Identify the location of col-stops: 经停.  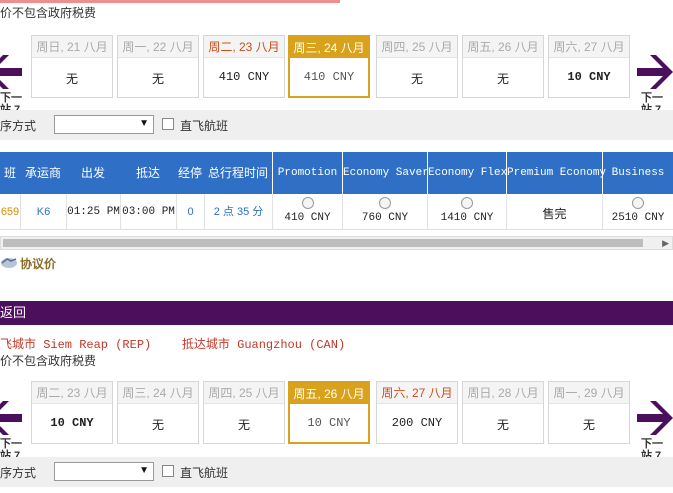
(189, 173).